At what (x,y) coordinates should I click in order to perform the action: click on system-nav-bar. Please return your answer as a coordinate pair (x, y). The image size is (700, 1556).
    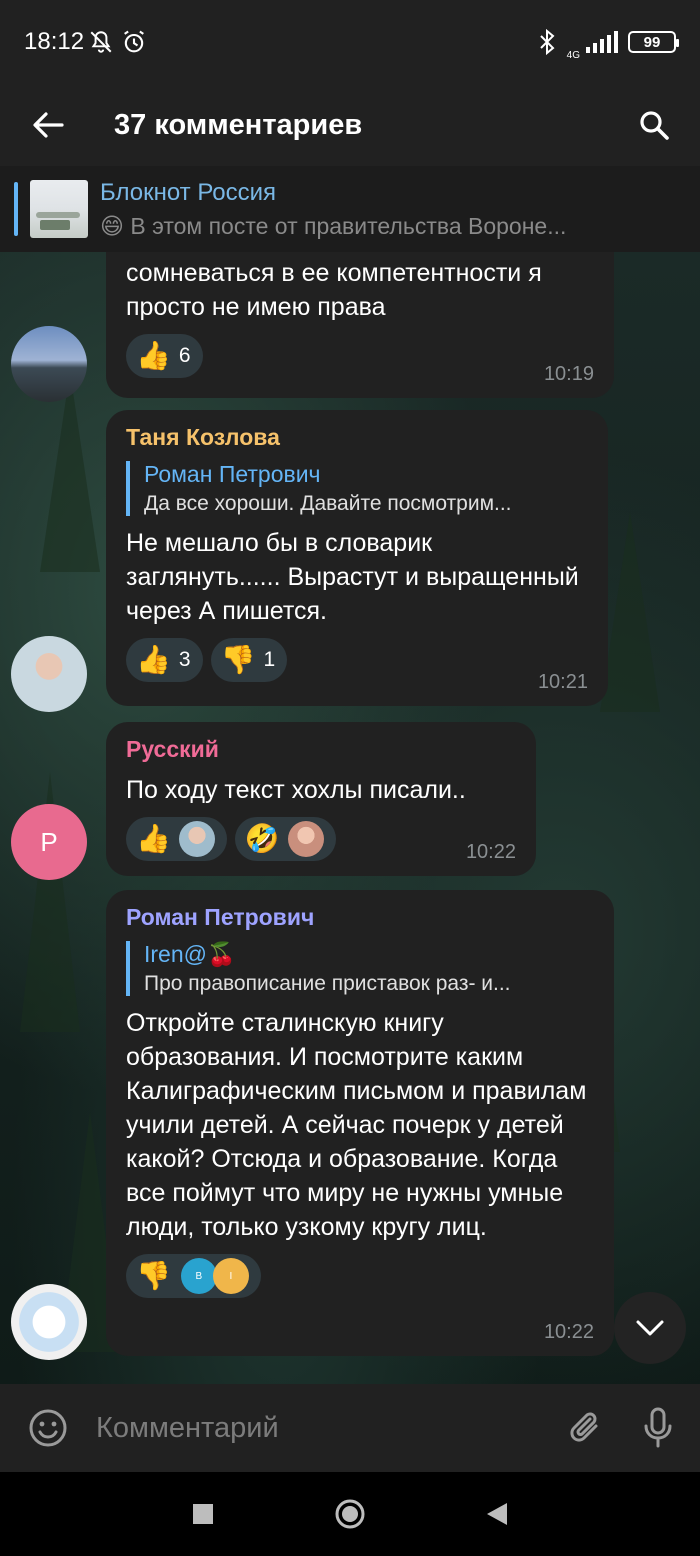
    Looking at the image, I should click on (350, 1514).